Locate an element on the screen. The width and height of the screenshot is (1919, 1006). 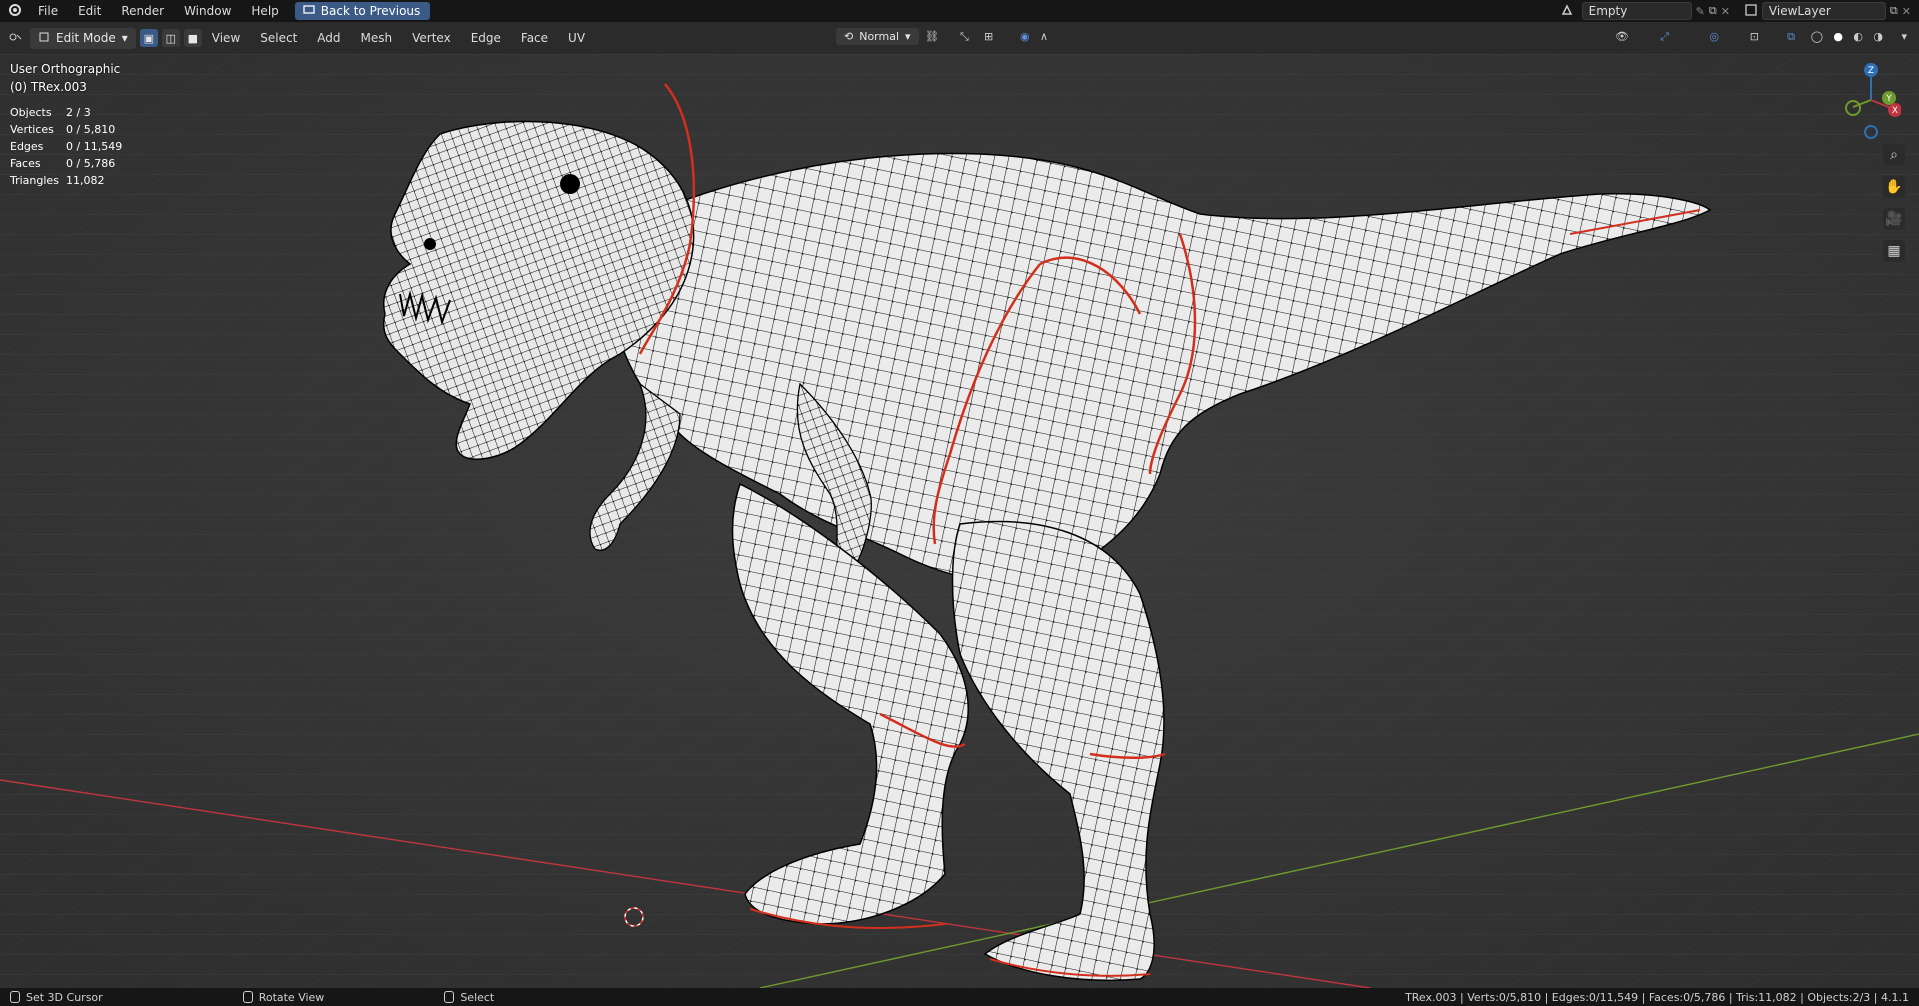
view-name: User Orthographic is located at coordinates (65, 69).